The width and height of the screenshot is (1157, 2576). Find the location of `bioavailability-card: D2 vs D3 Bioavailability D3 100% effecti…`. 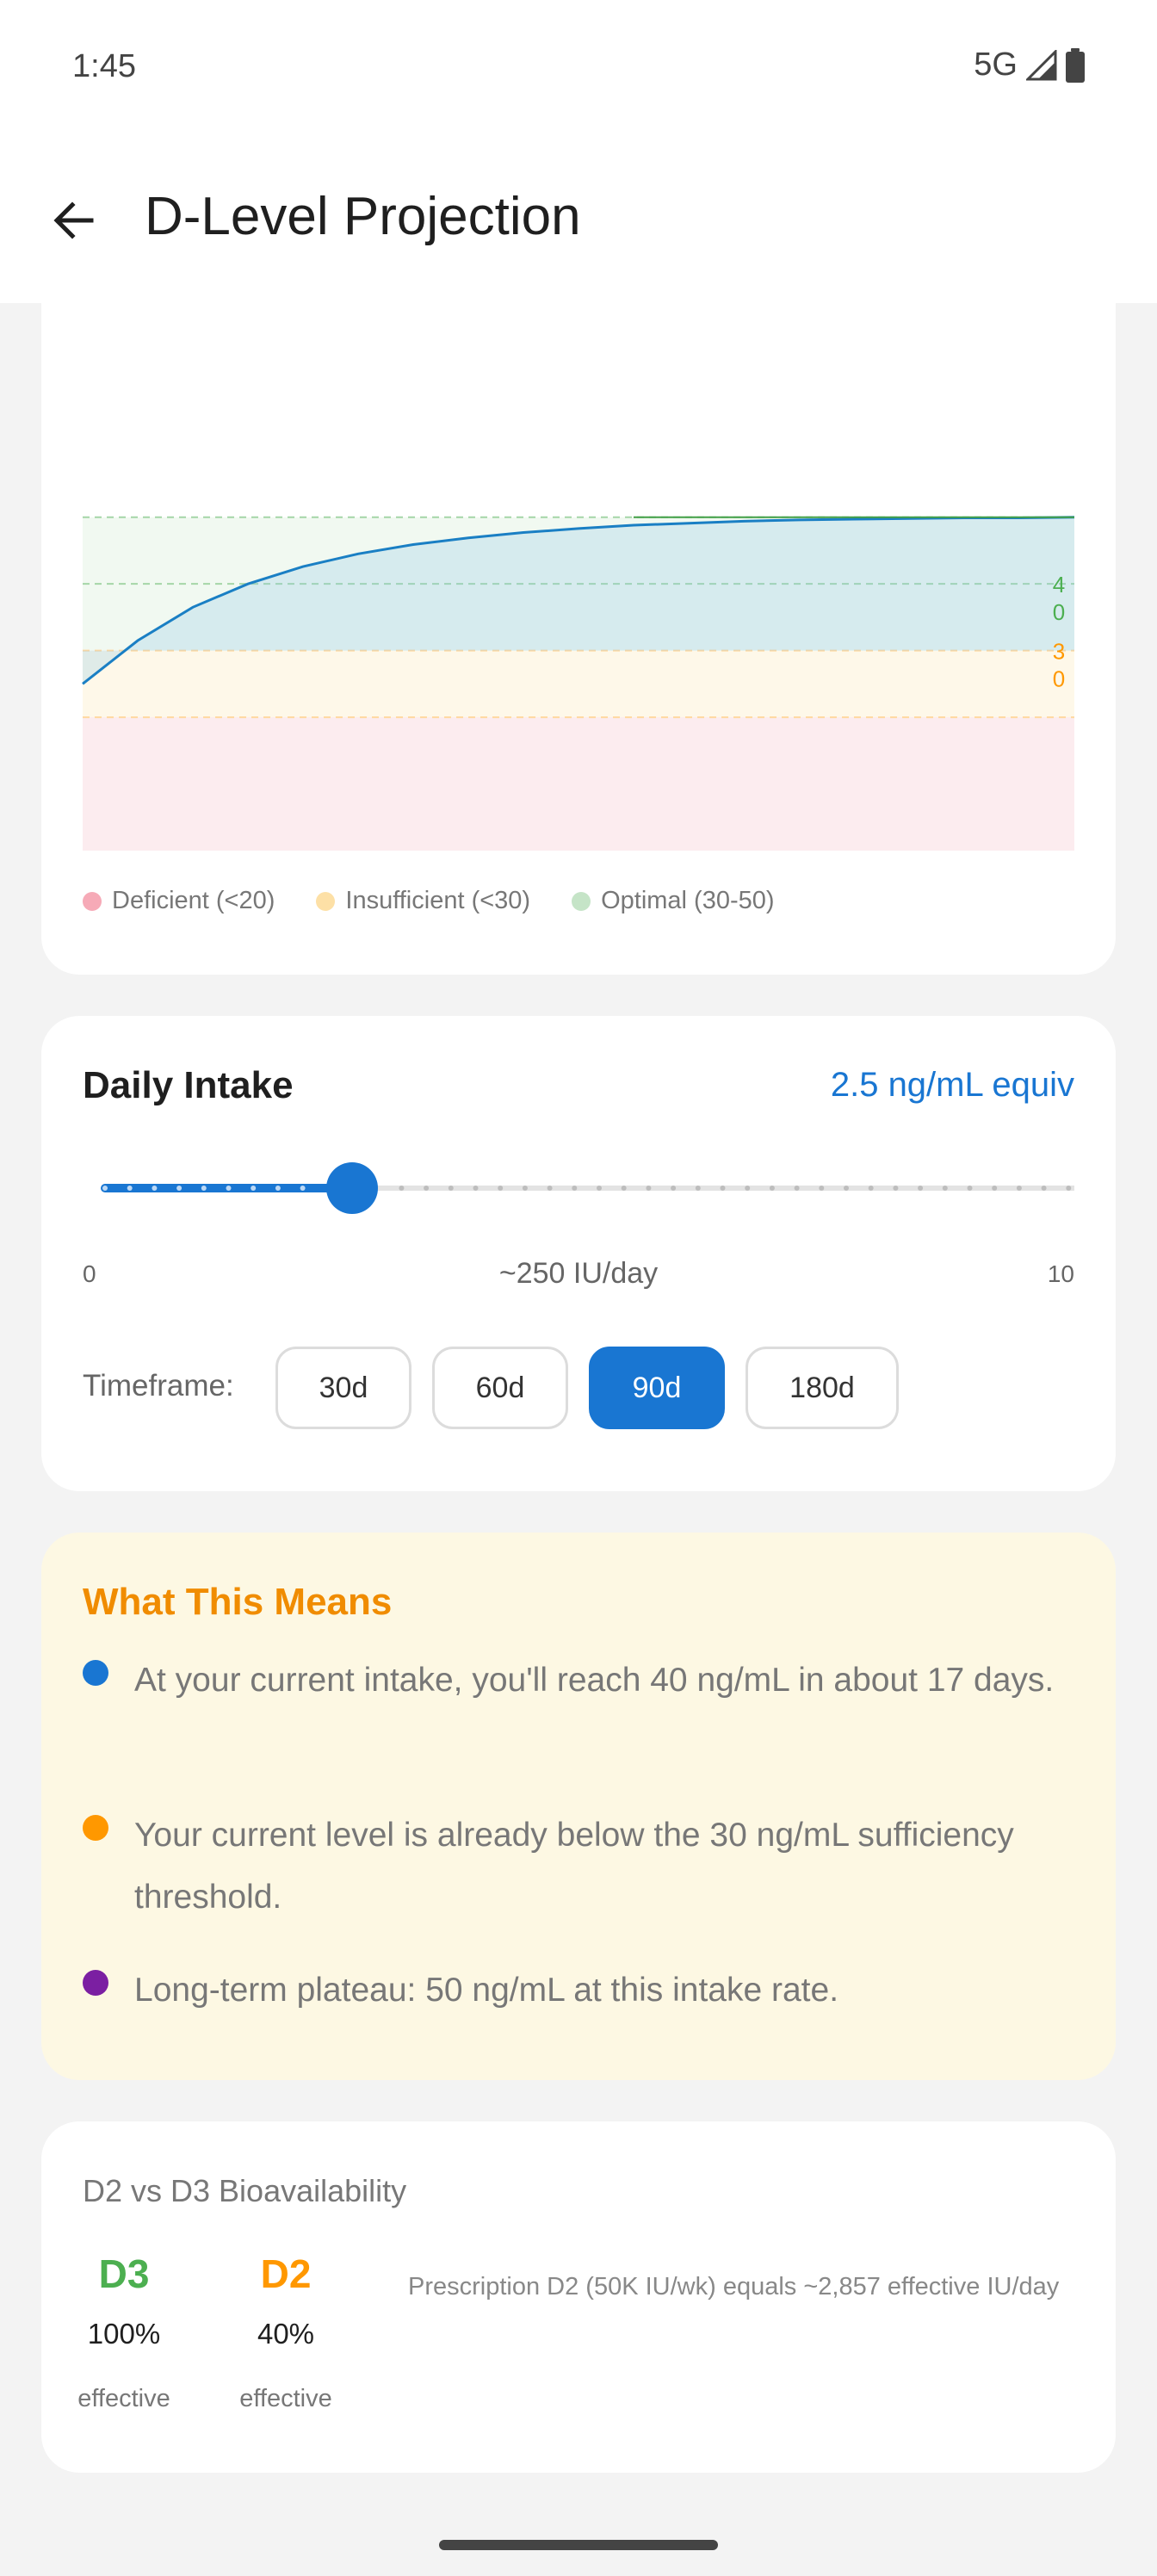

bioavailability-card: D2 vs D3 Bioavailability D3 100% effecti… is located at coordinates (579, 2297).